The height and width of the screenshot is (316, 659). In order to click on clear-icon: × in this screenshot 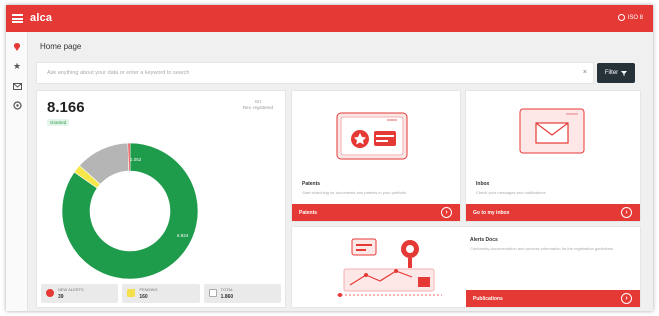, I will do `click(585, 72)`.